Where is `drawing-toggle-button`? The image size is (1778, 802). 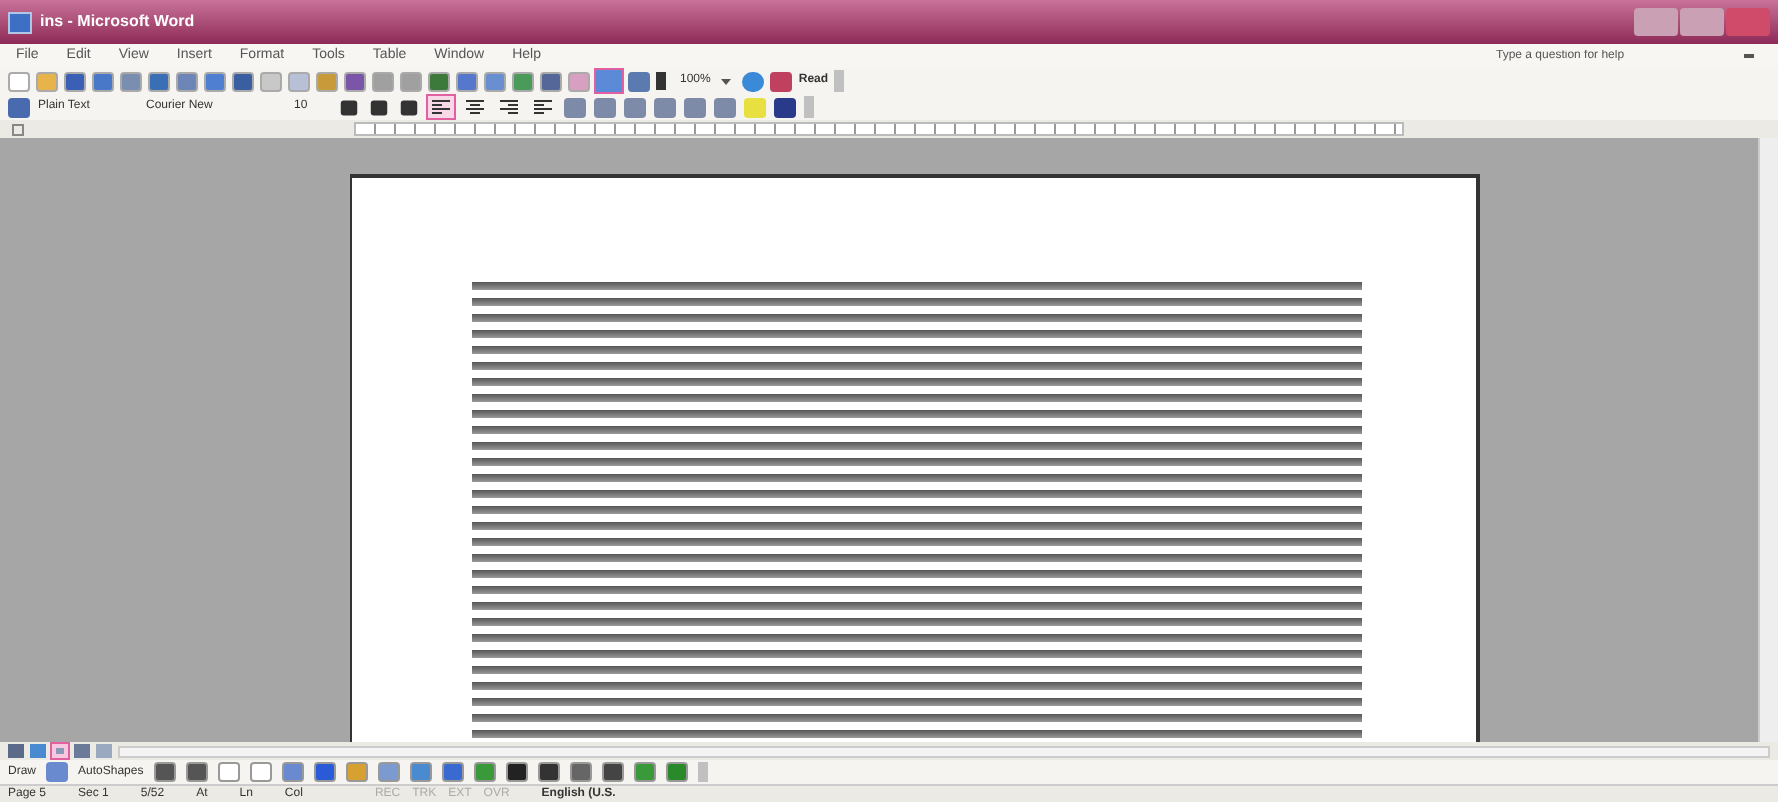
drawing-toggle-button is located at coordinates (609, 81).